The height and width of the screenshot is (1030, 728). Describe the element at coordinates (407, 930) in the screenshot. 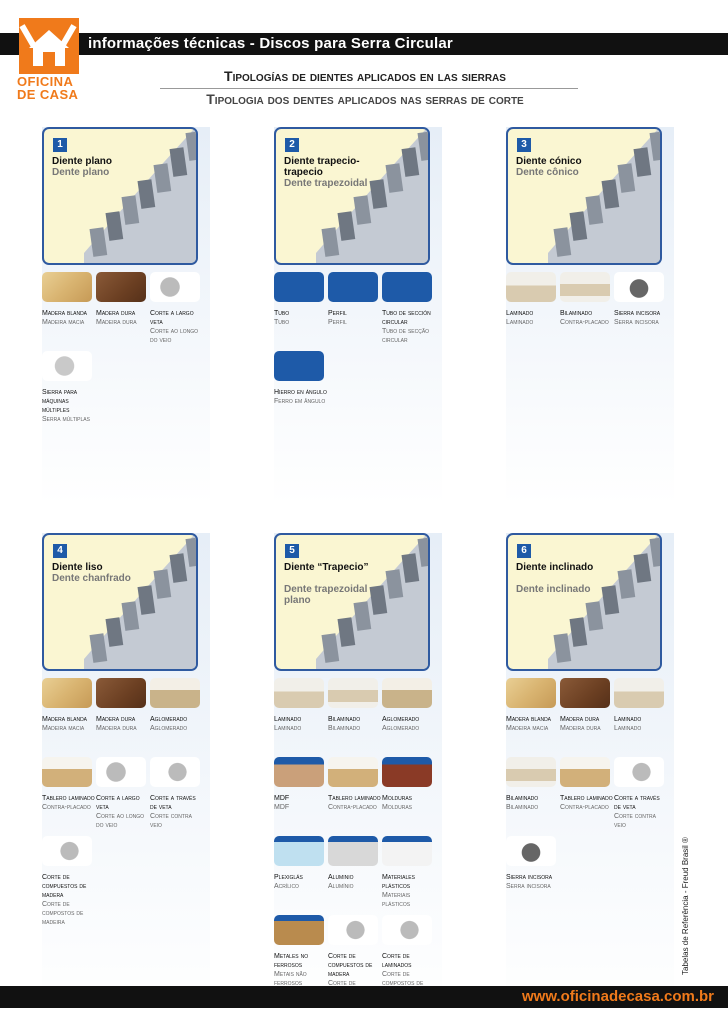

I see `laminate-cut-icon` at that location.